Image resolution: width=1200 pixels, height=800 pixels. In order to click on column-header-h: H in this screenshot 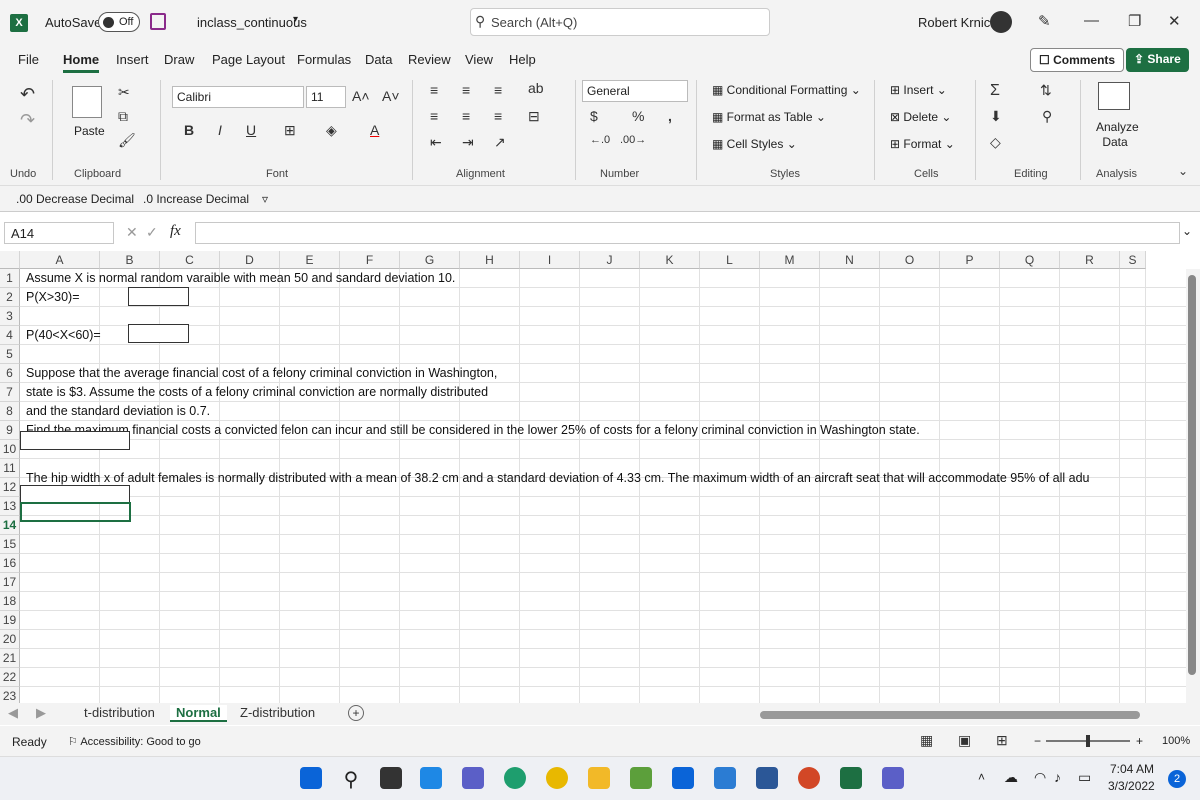, I will do `click(490, 260)`.